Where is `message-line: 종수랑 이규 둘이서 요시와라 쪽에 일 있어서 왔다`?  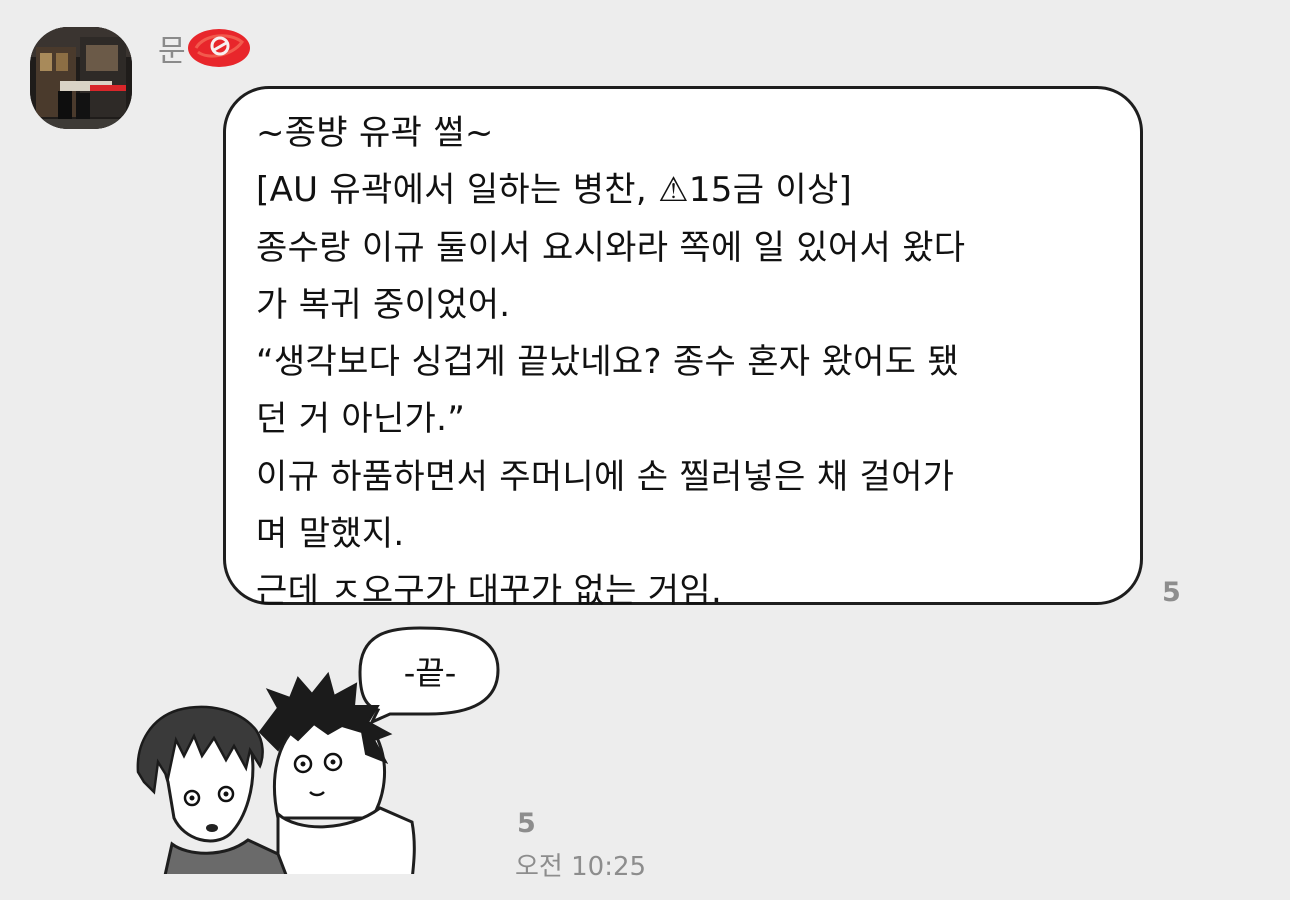 message-line: 종수랑 이규 둘이서 요시와라 쪽에 일 있어서 왔다 is located at coordinates (611, 247).